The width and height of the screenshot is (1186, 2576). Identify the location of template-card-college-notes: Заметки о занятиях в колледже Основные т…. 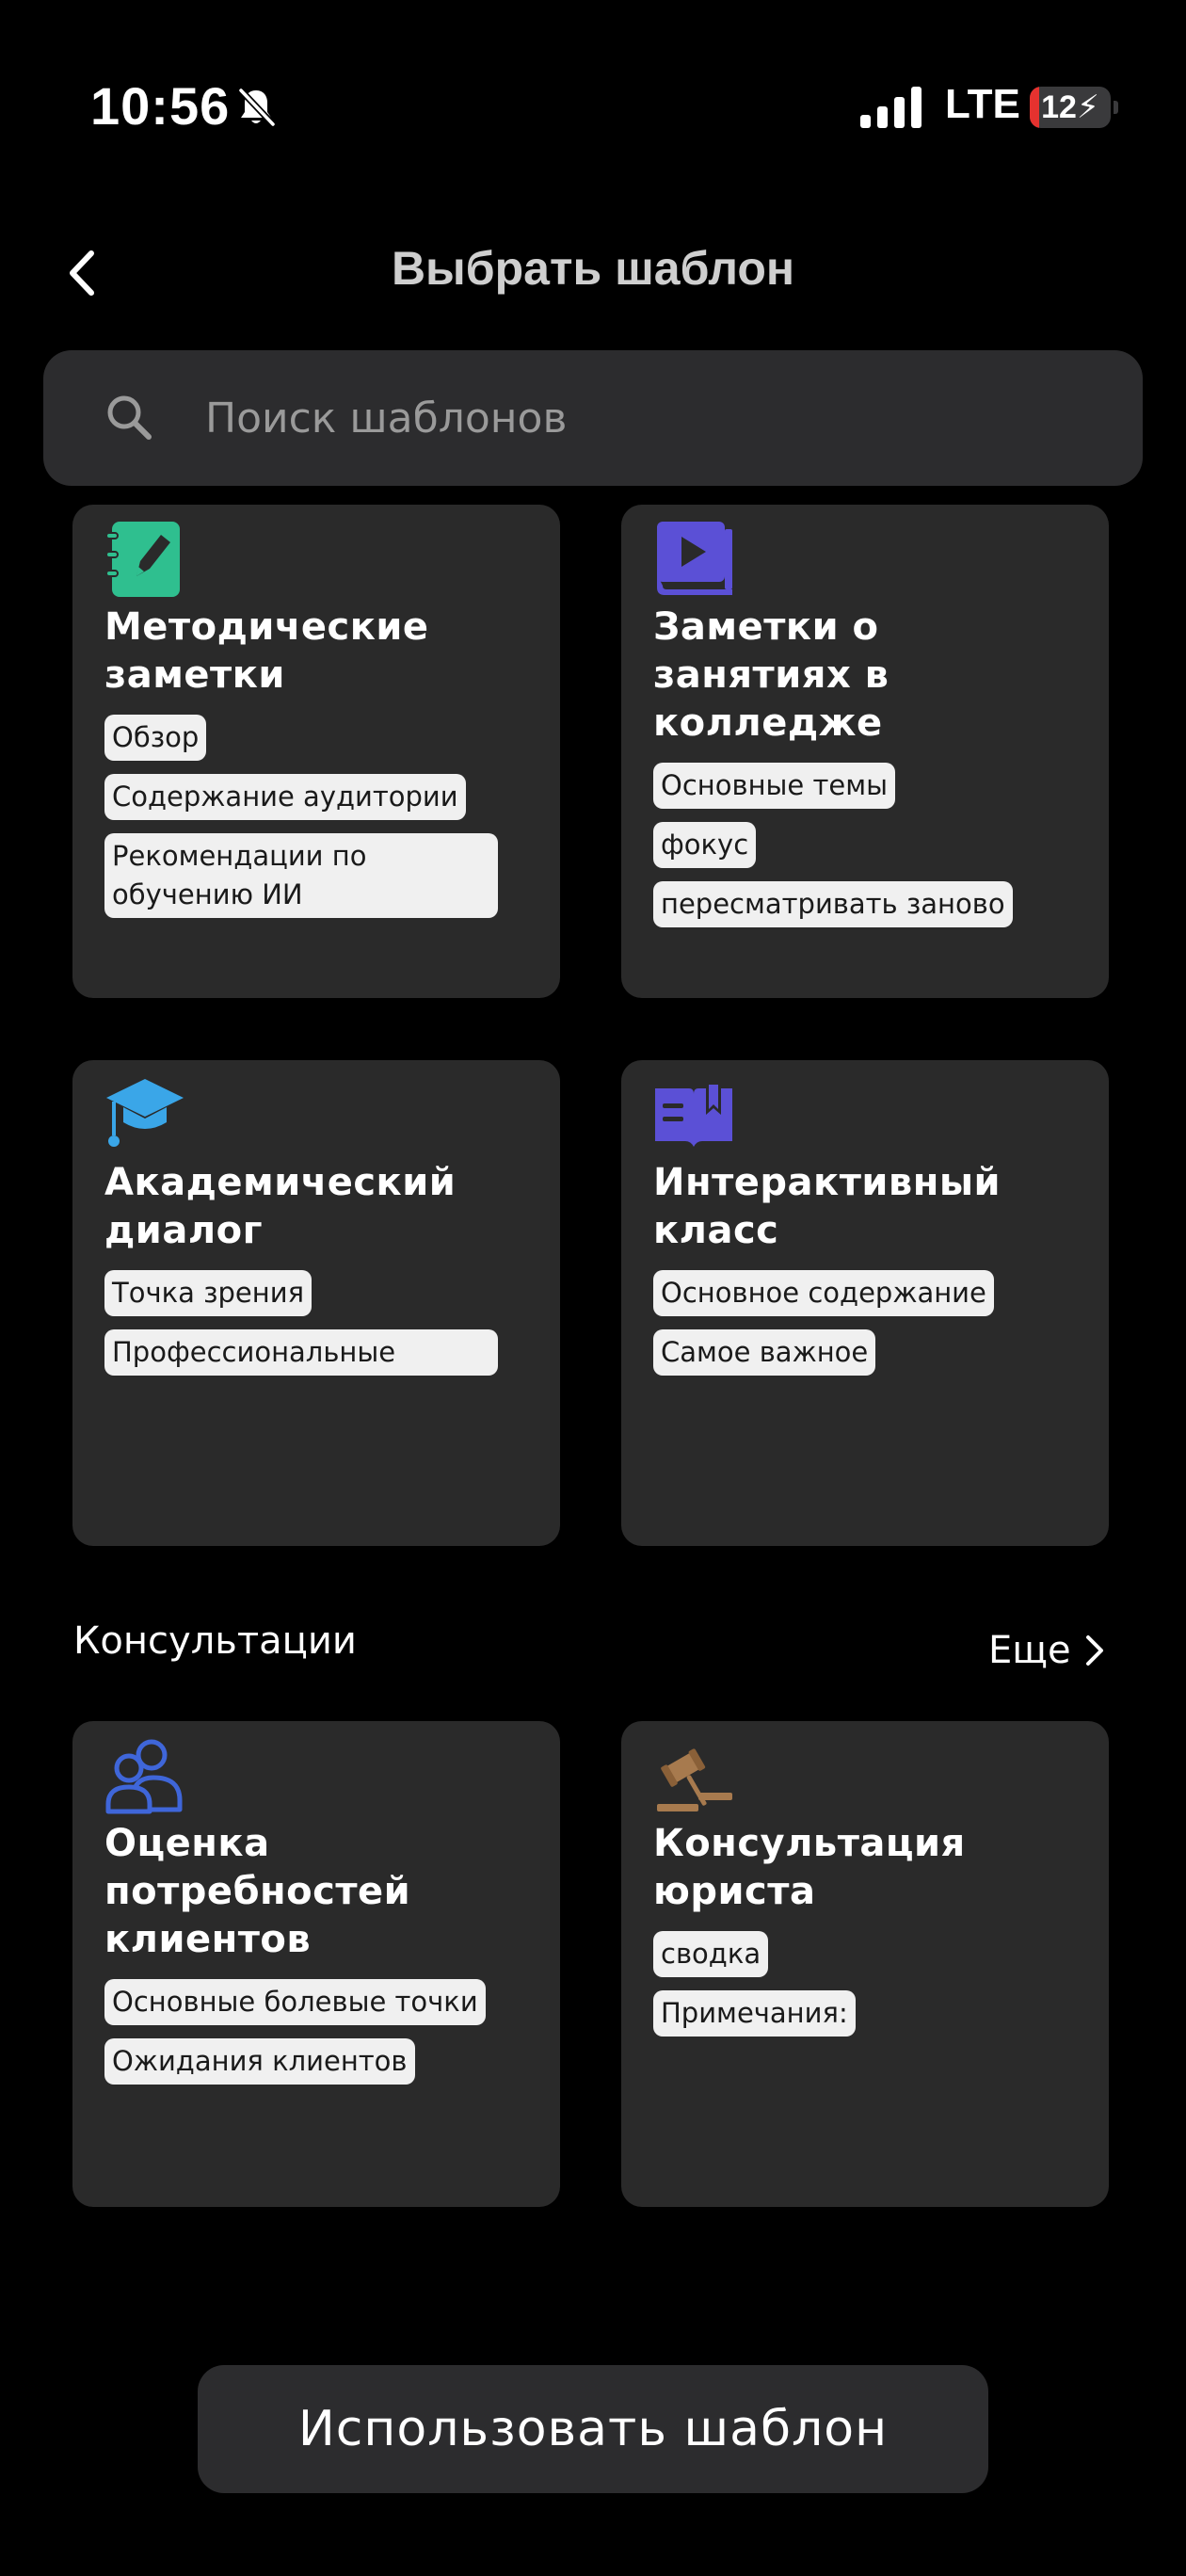
(865, 751).